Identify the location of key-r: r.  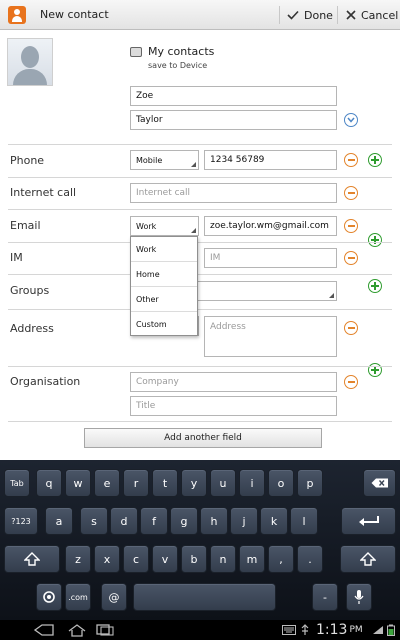
(136, 483).